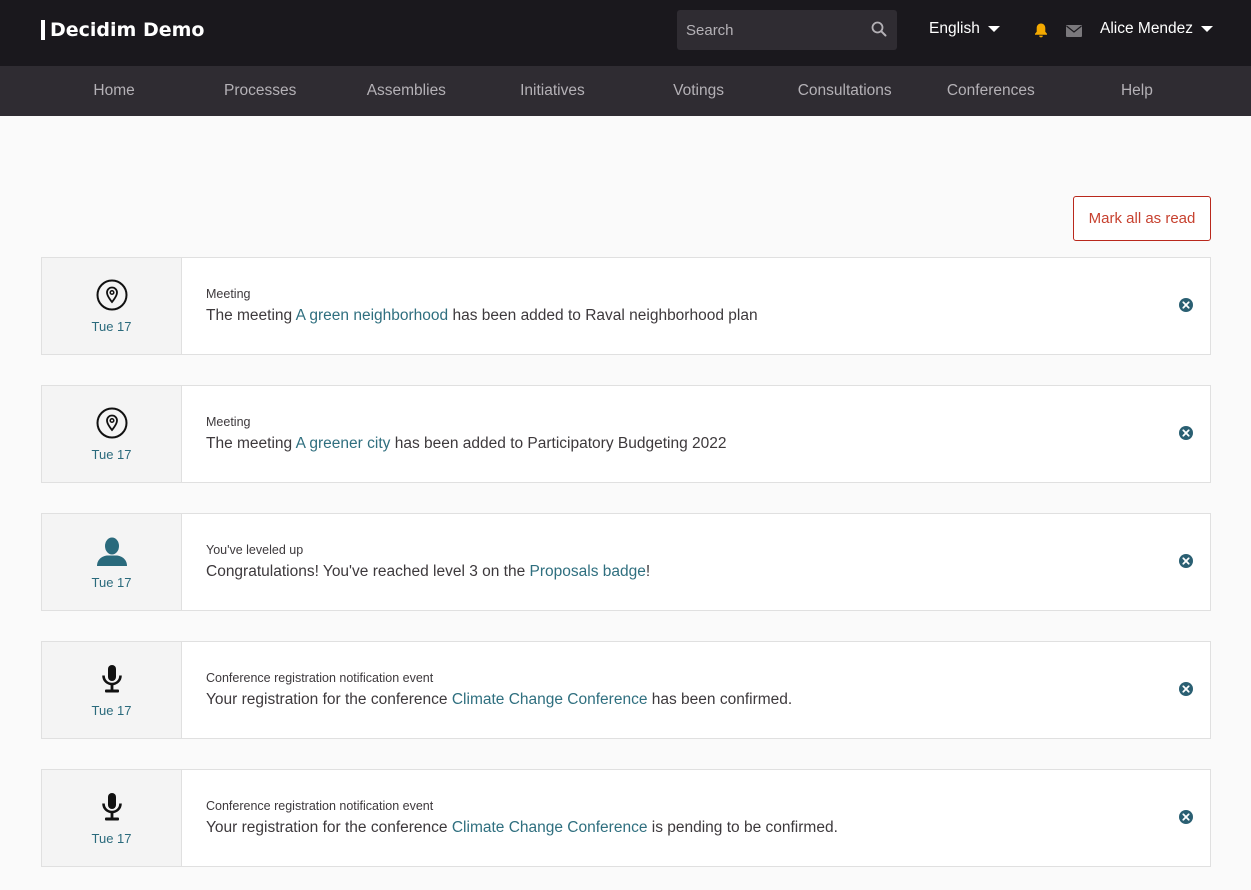 This screenshot has width=1251, height=890. What do you see at coordinates (954, 28) in the screenshot?
I see `language-label: English` at bounding box center [954, 28].